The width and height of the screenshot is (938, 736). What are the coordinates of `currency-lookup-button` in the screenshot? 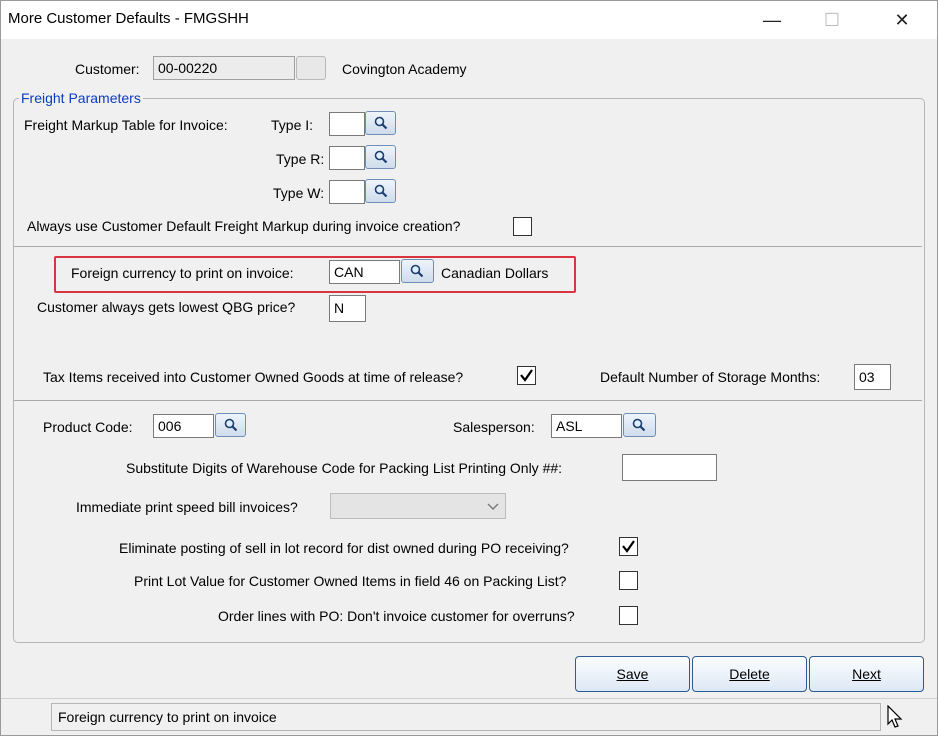 It's located at (417, 271).